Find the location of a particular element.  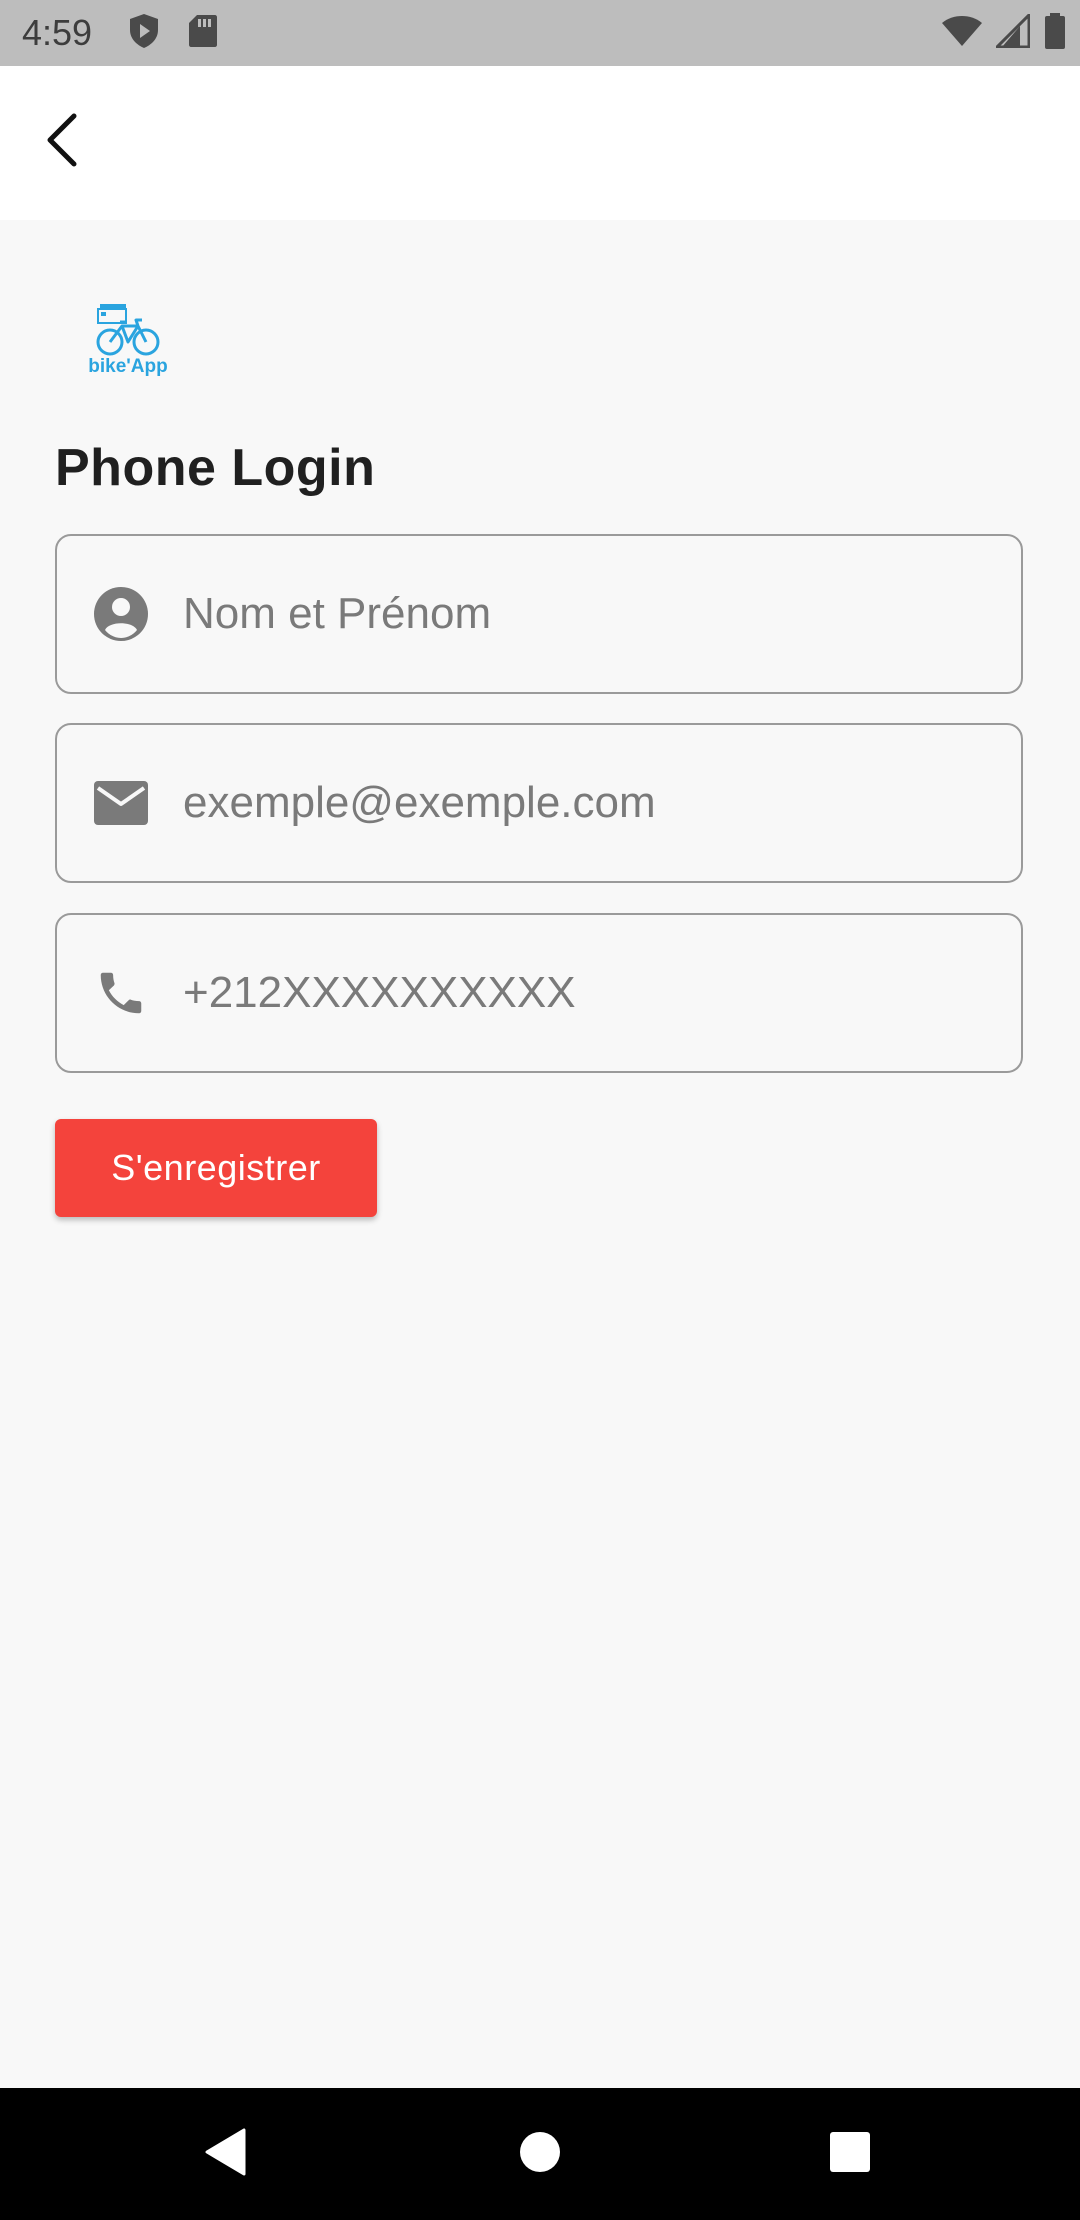

nav-back-button is located at coordinates (226, 2154).